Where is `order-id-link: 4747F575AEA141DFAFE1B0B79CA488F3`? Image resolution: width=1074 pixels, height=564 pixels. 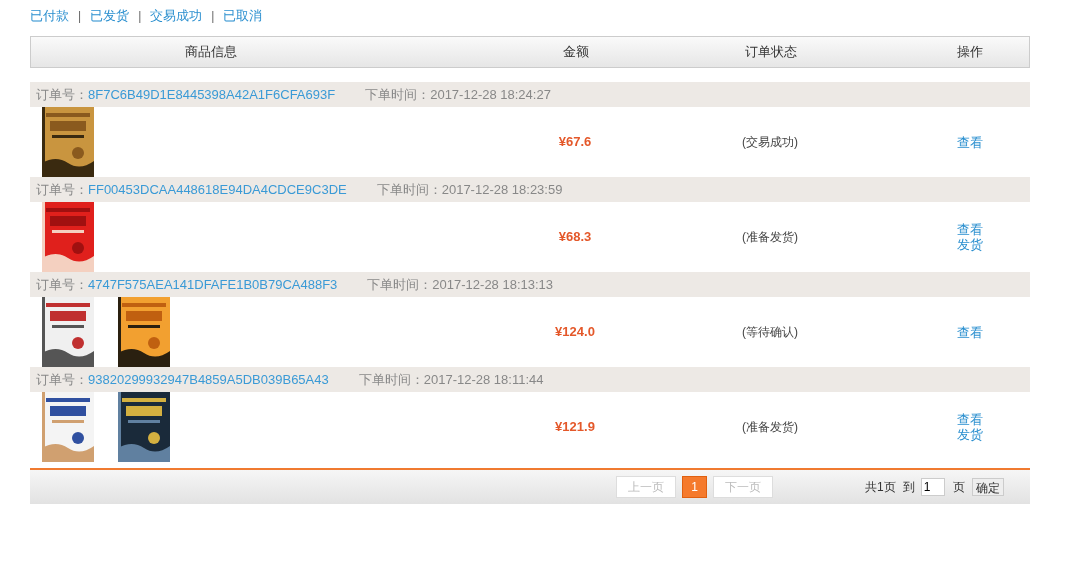
order-id-link: 4747F575AEA141DFAFE1B0B79CA488F3 is located at coordinates (213, 284).